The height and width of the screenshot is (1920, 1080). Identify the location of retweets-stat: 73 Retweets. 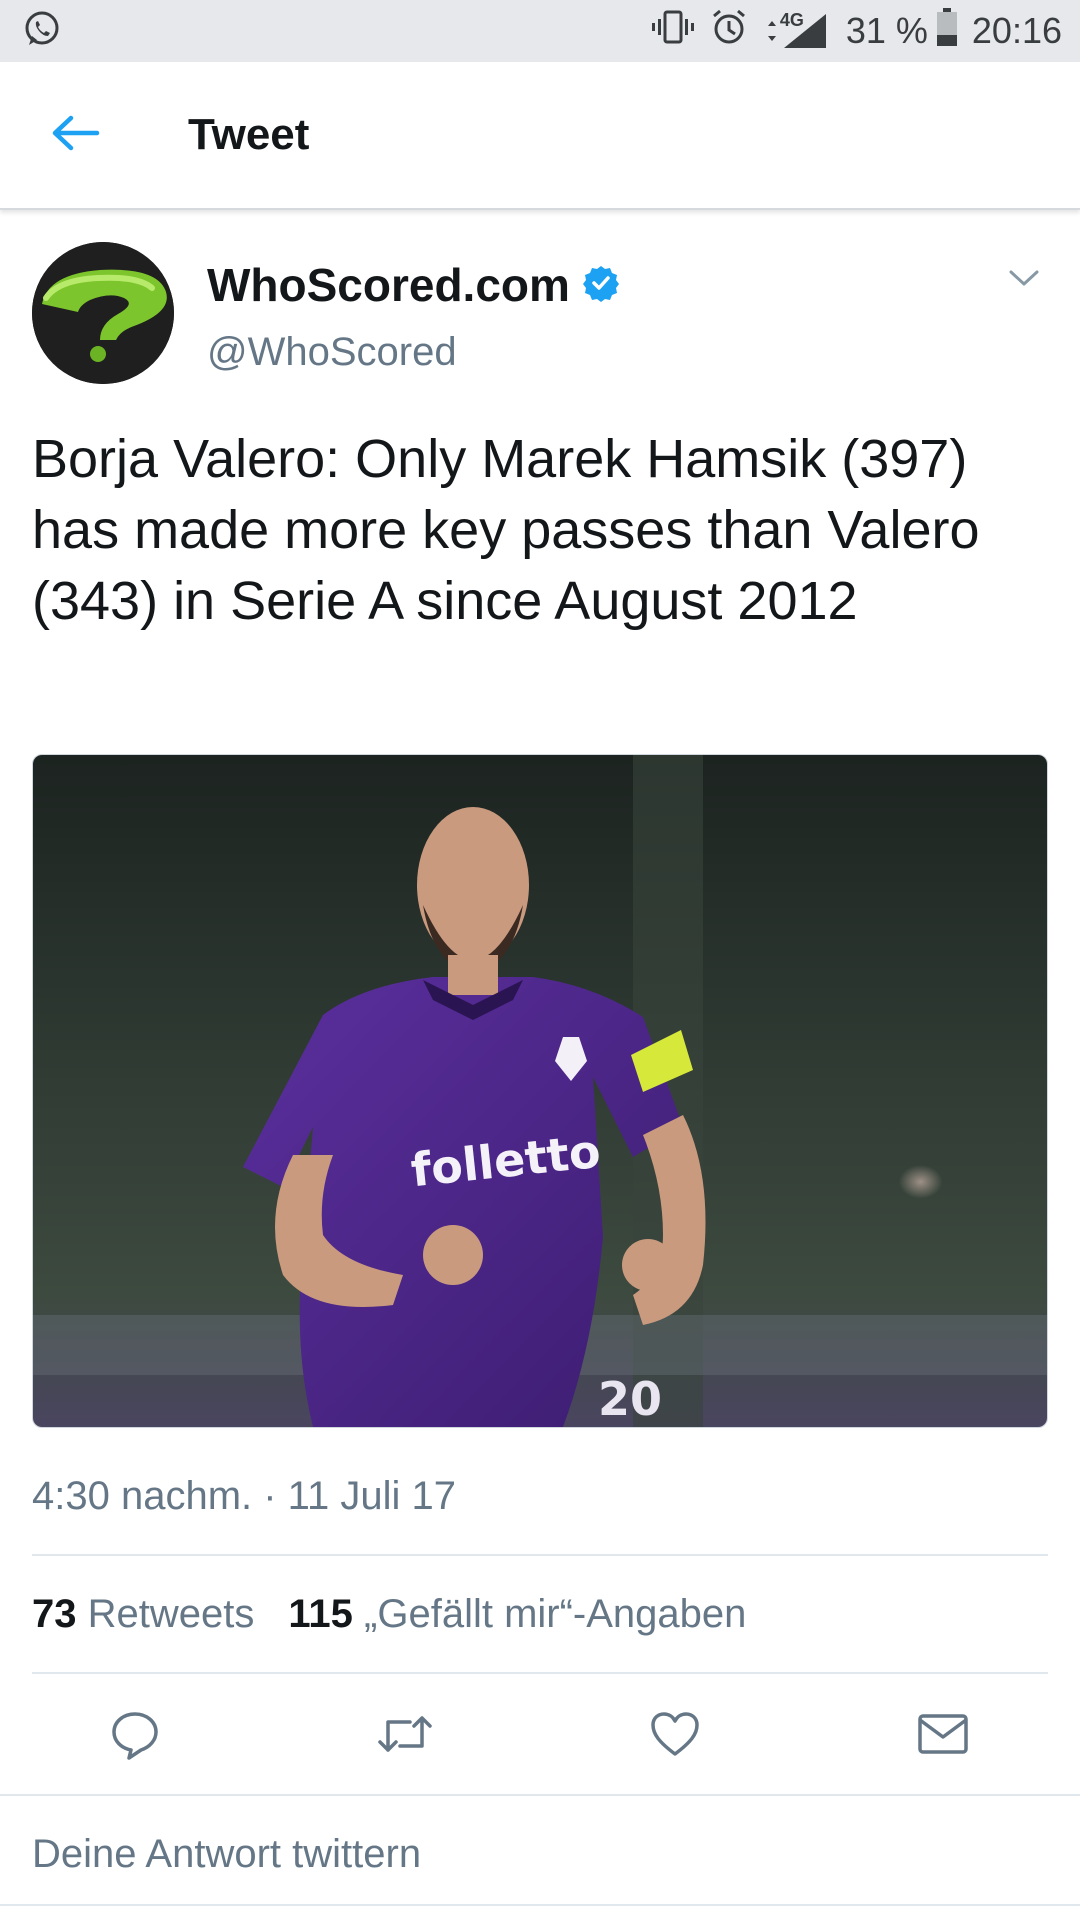
(143, 1614).